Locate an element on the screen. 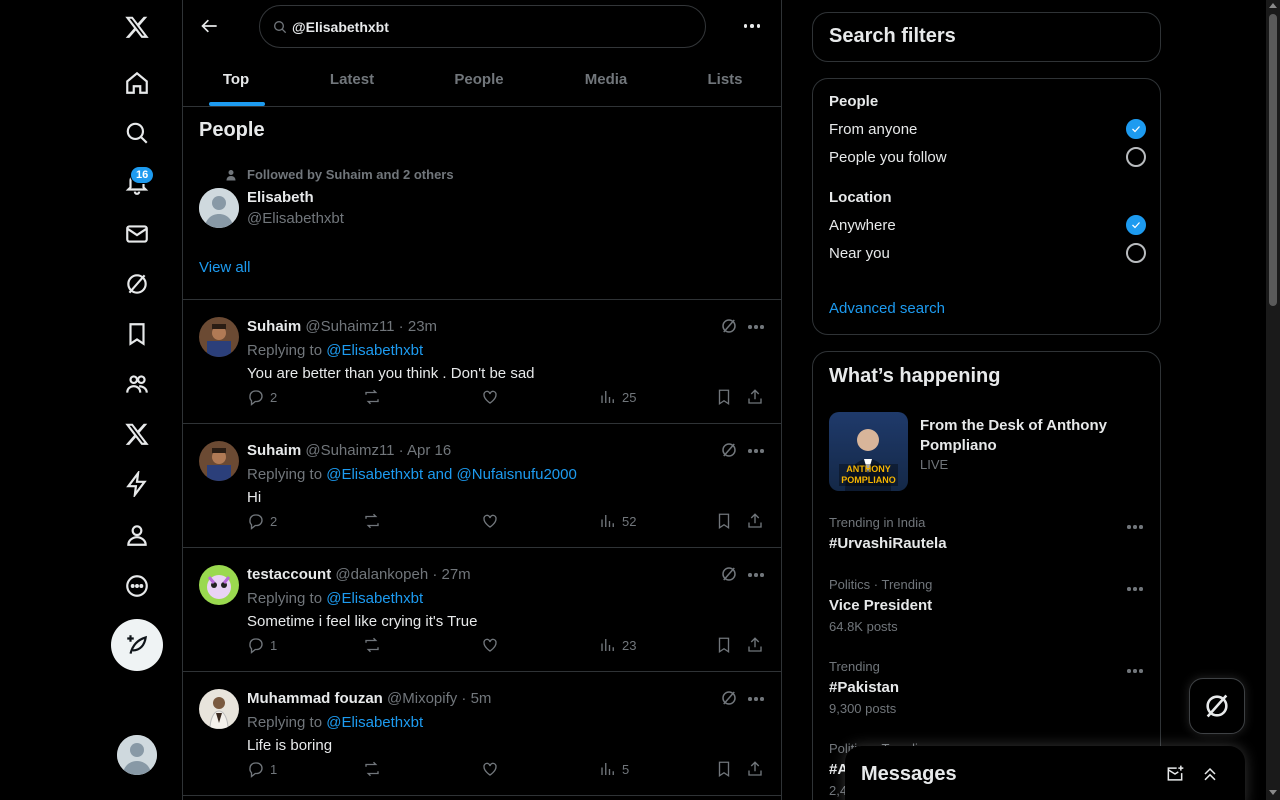 The width and height of the screenshot is (1280, 800). near-you-label: Near you is located at coordinates (859, 253).